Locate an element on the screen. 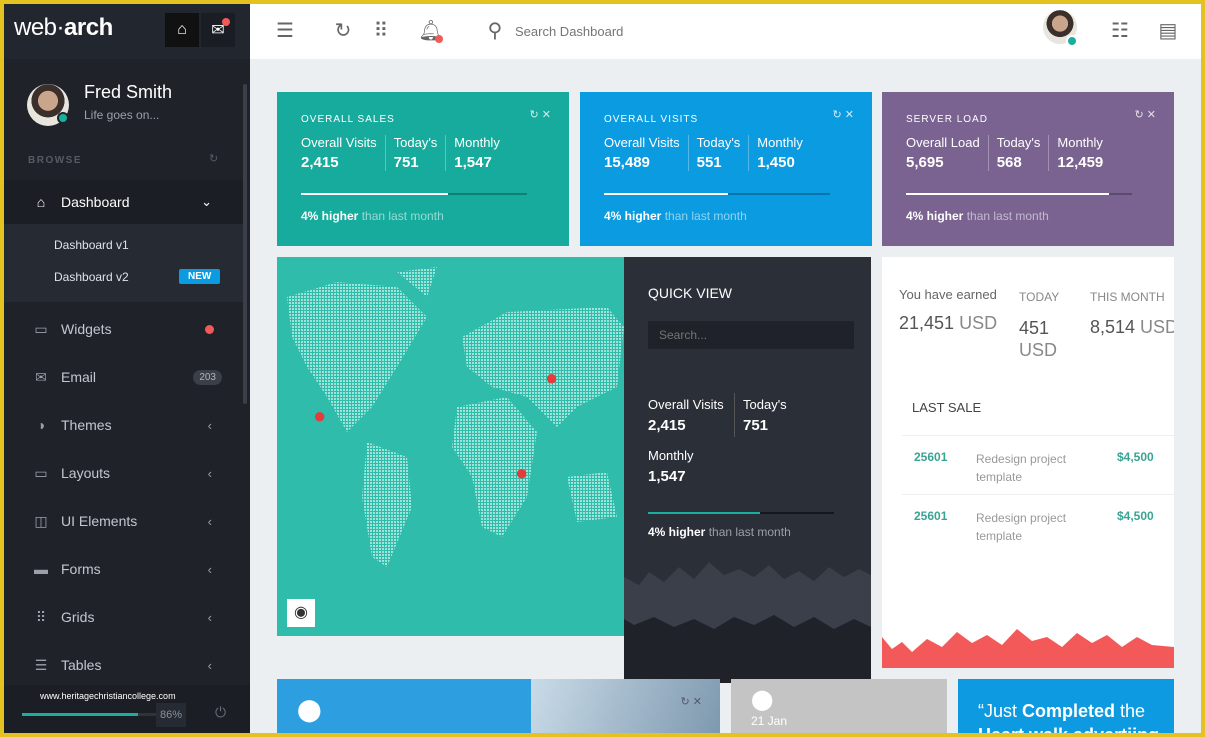  search-input is located at coordinates (665, 31).